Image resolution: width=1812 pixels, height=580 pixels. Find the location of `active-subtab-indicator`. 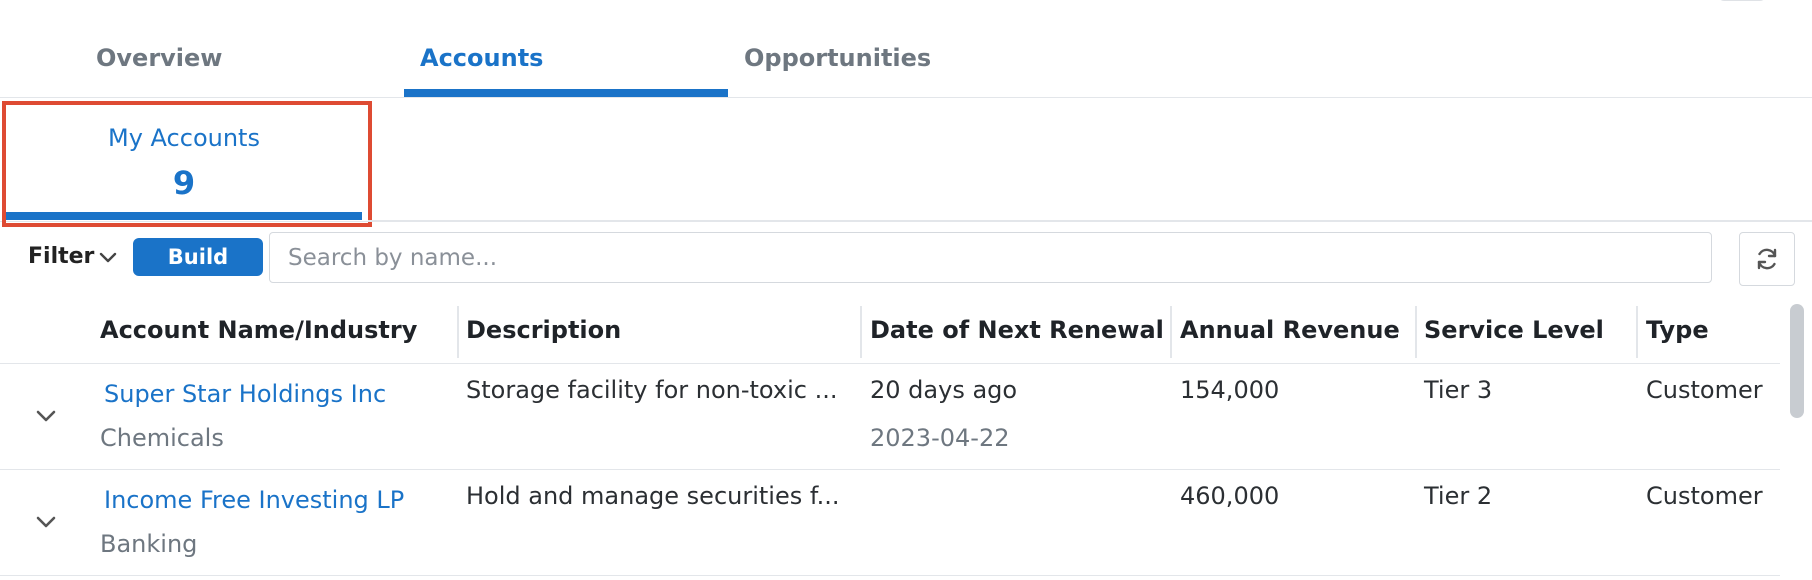

active-subtab-indicator is located at coordinates (184, 216).